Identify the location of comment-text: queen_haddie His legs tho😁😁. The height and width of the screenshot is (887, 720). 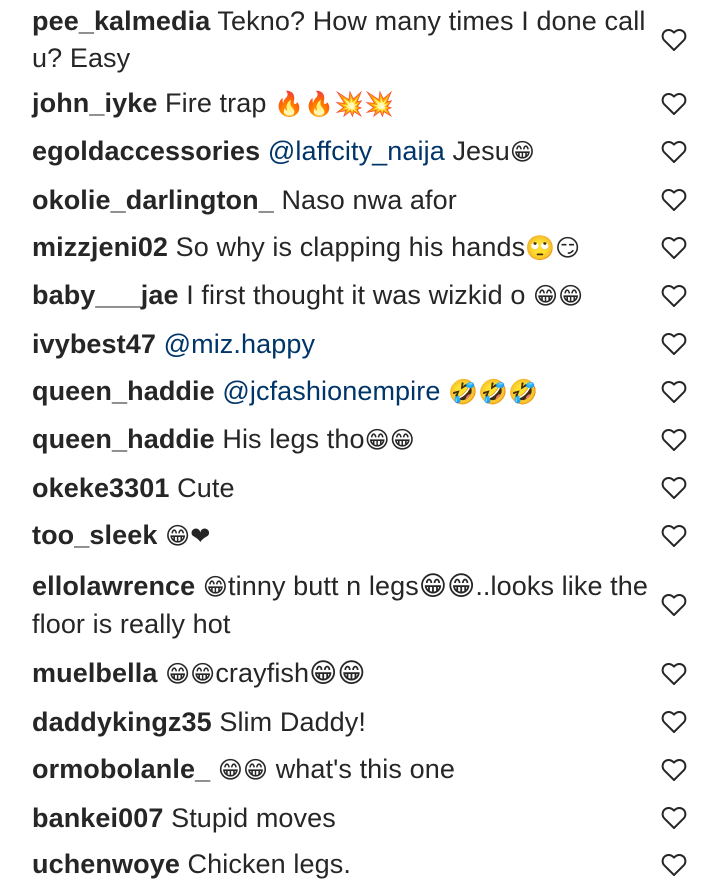
(223, 440).